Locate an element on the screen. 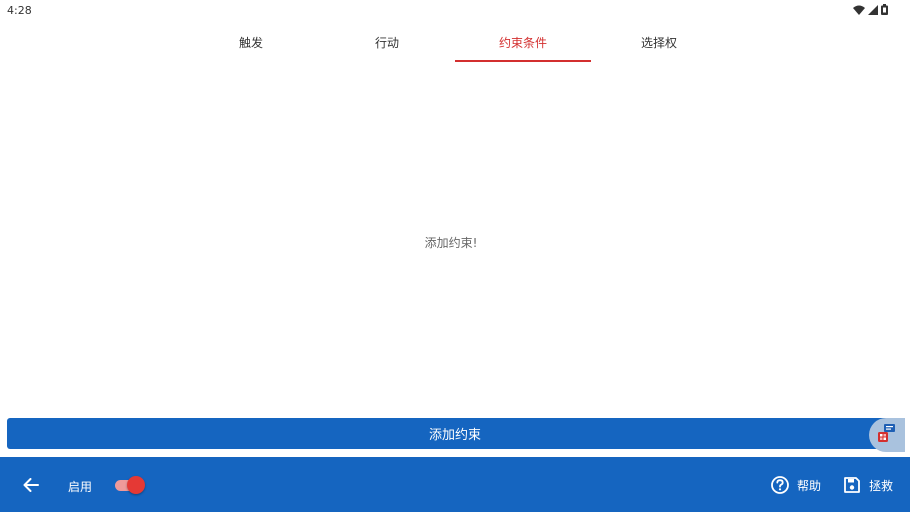 Image resolution: width=910 pixels, height=512 pixels. help-label: 帮助 is located at coordinates (809, 485).